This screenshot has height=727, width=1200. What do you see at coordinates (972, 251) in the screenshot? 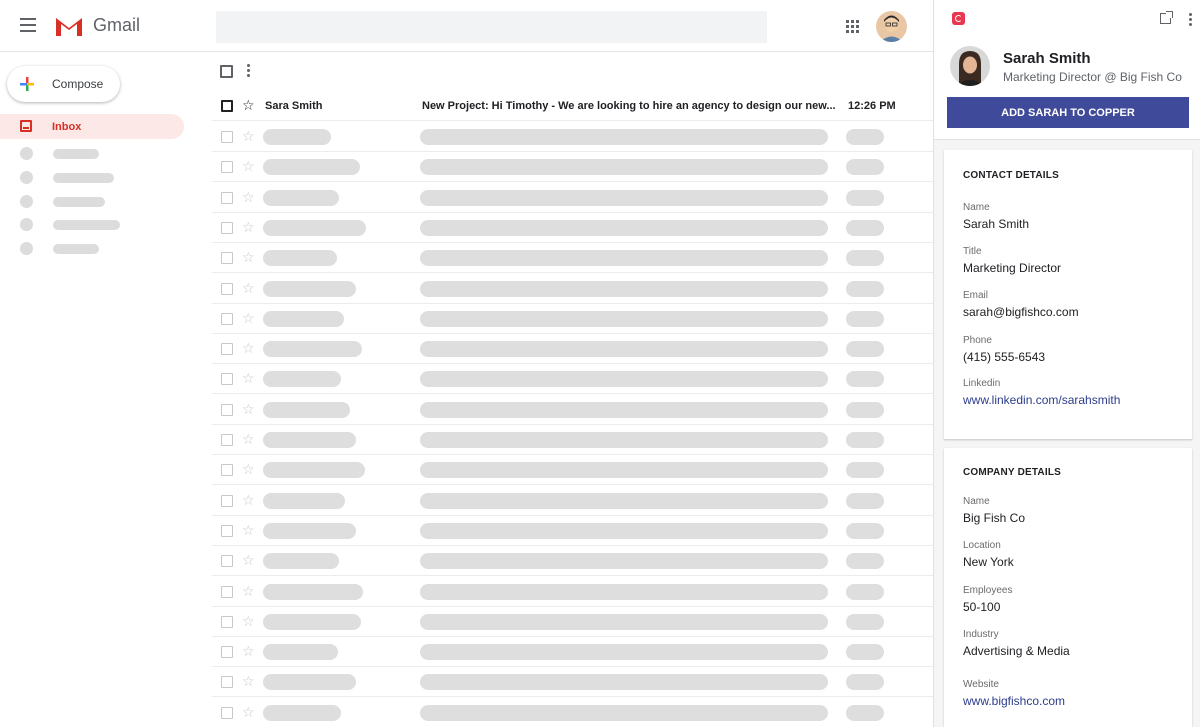
I see `field-label: Title` at bounding box center [972, 251].